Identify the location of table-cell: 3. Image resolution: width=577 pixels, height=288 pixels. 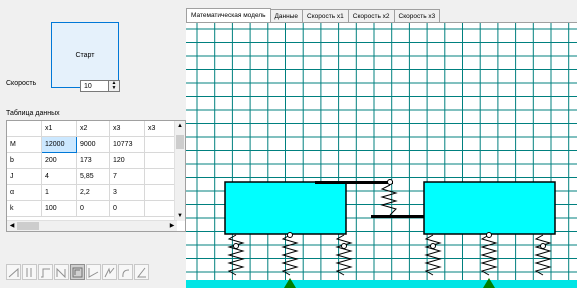
(127, 192).